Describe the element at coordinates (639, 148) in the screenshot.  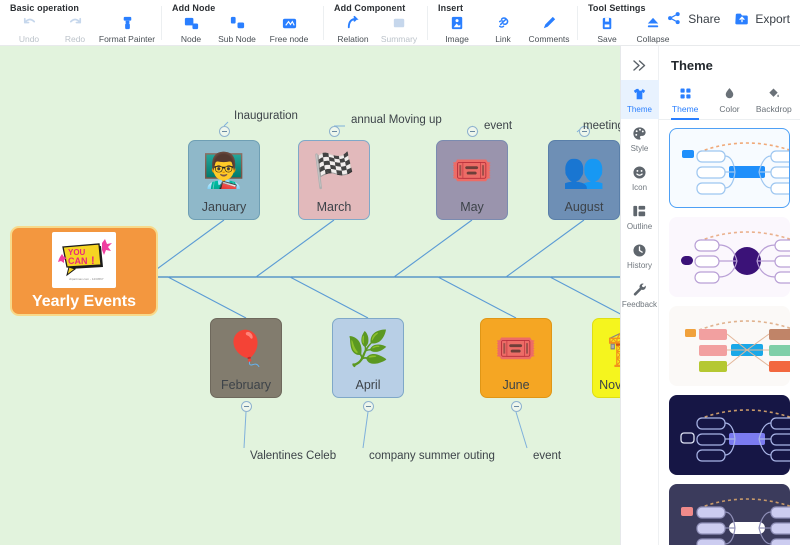
I see `sidebar-item-label: Style` at that location.